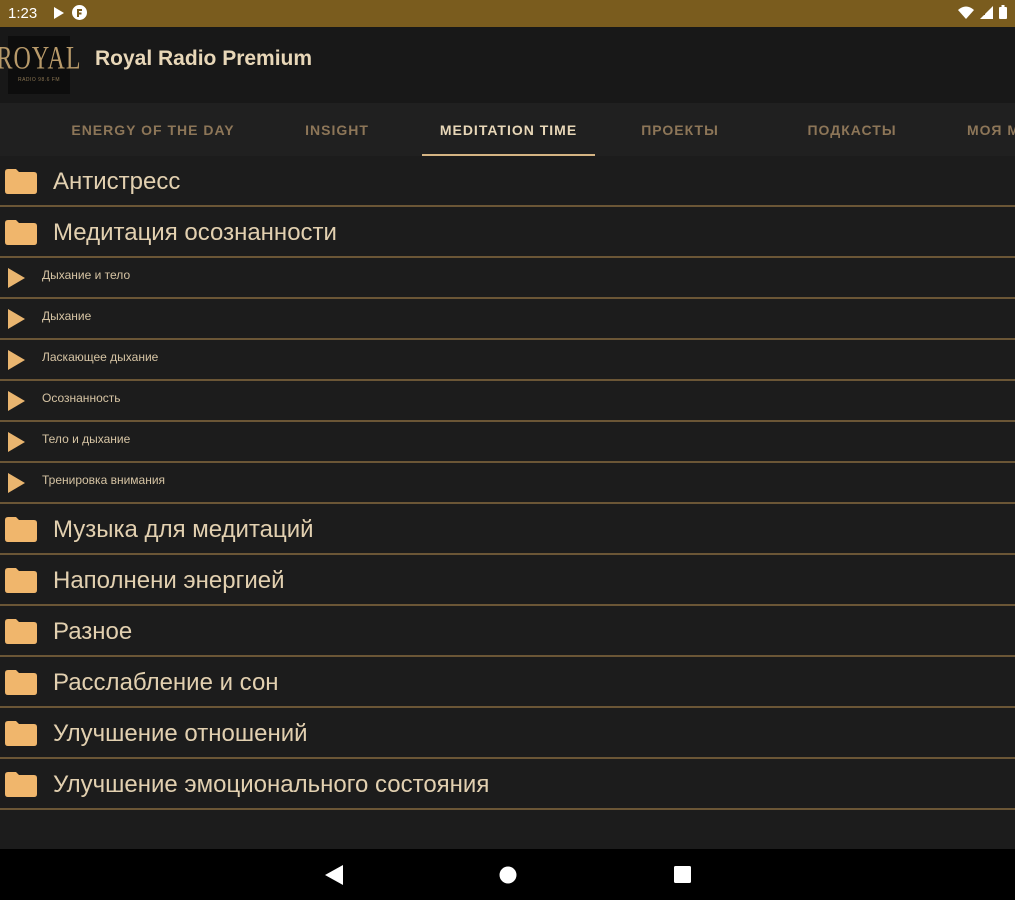  I want to click on battery-icon, so click(1003, 12).